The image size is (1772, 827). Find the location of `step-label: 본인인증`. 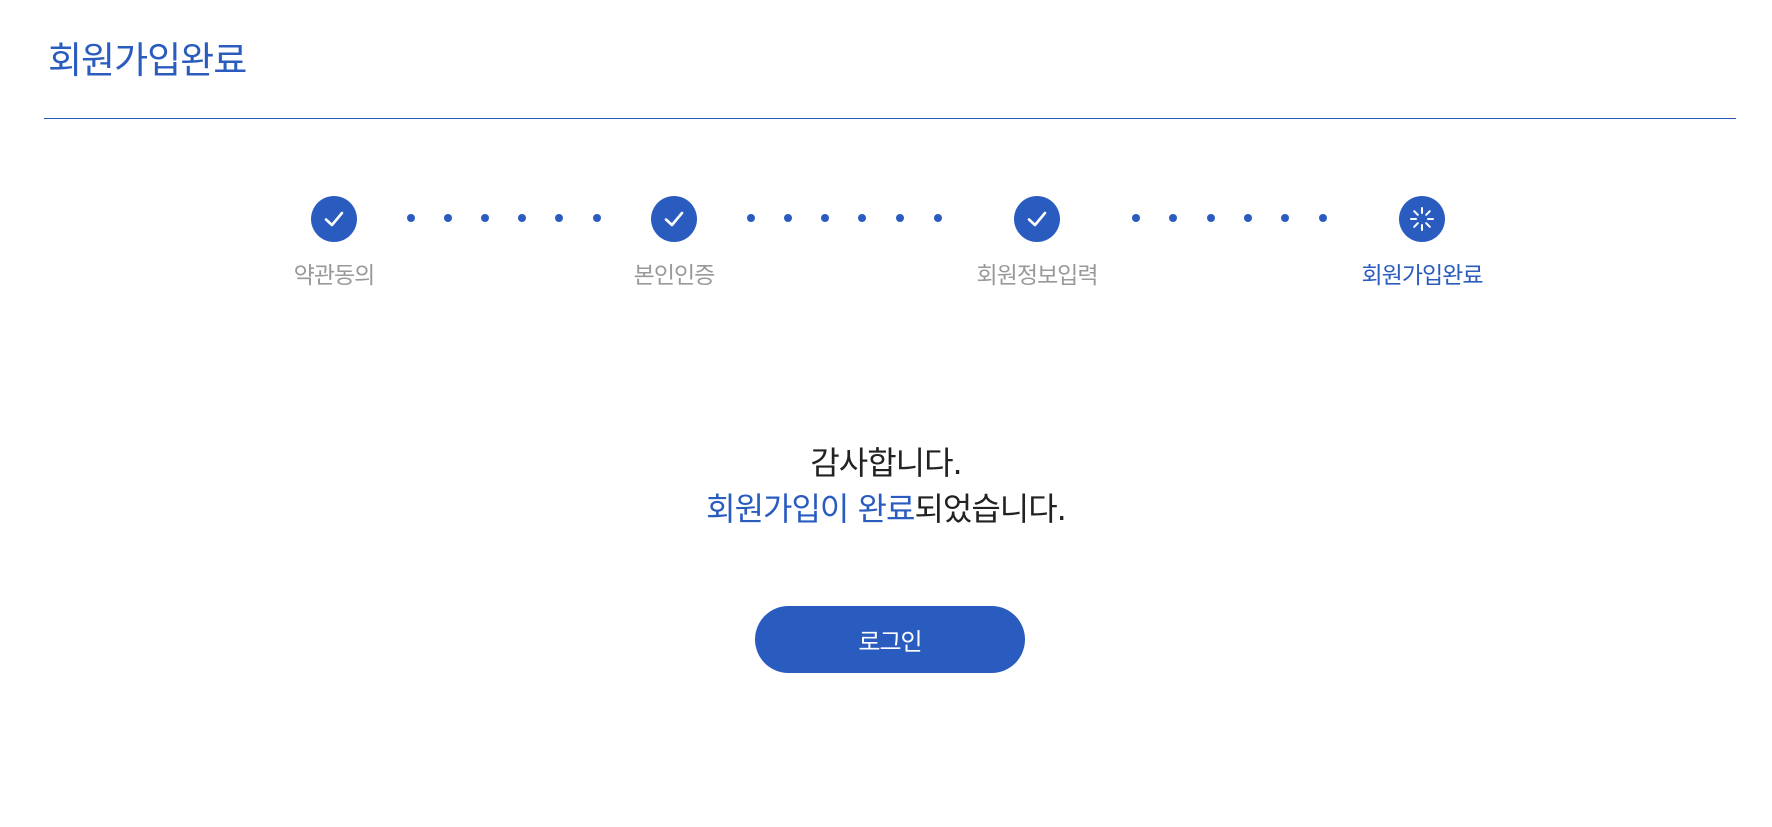

step-label: 본인인증 is located at coordinates (674, 276).